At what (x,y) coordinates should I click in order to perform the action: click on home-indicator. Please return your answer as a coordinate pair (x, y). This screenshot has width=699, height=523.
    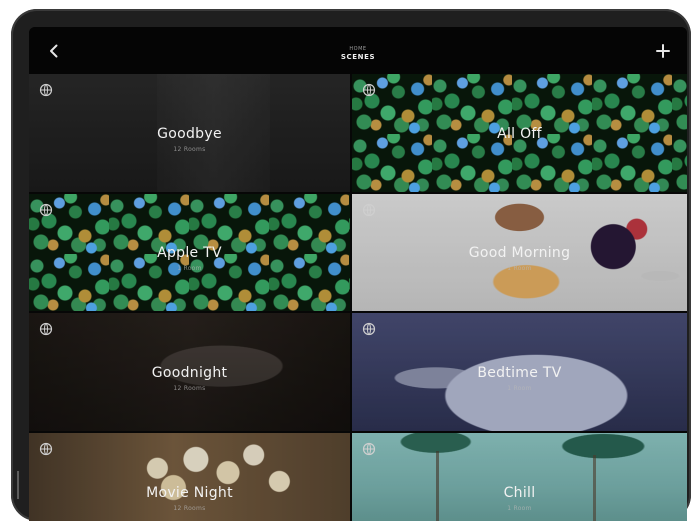
    Looking at the image, I should click on (18, 485).